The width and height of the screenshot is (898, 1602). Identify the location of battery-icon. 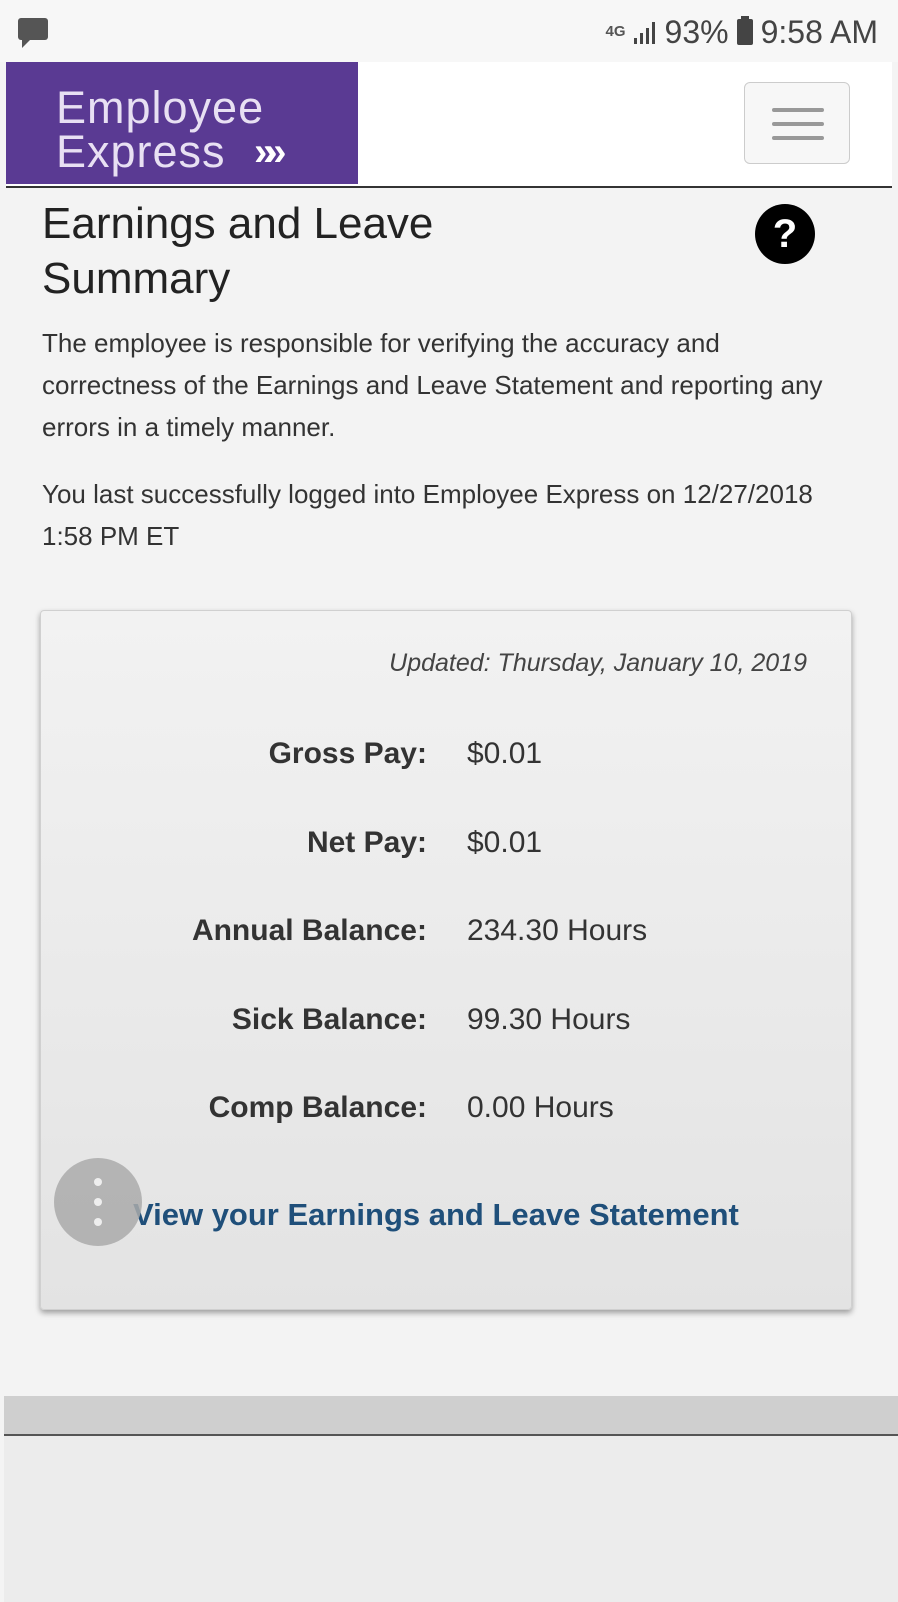
(744, 30).